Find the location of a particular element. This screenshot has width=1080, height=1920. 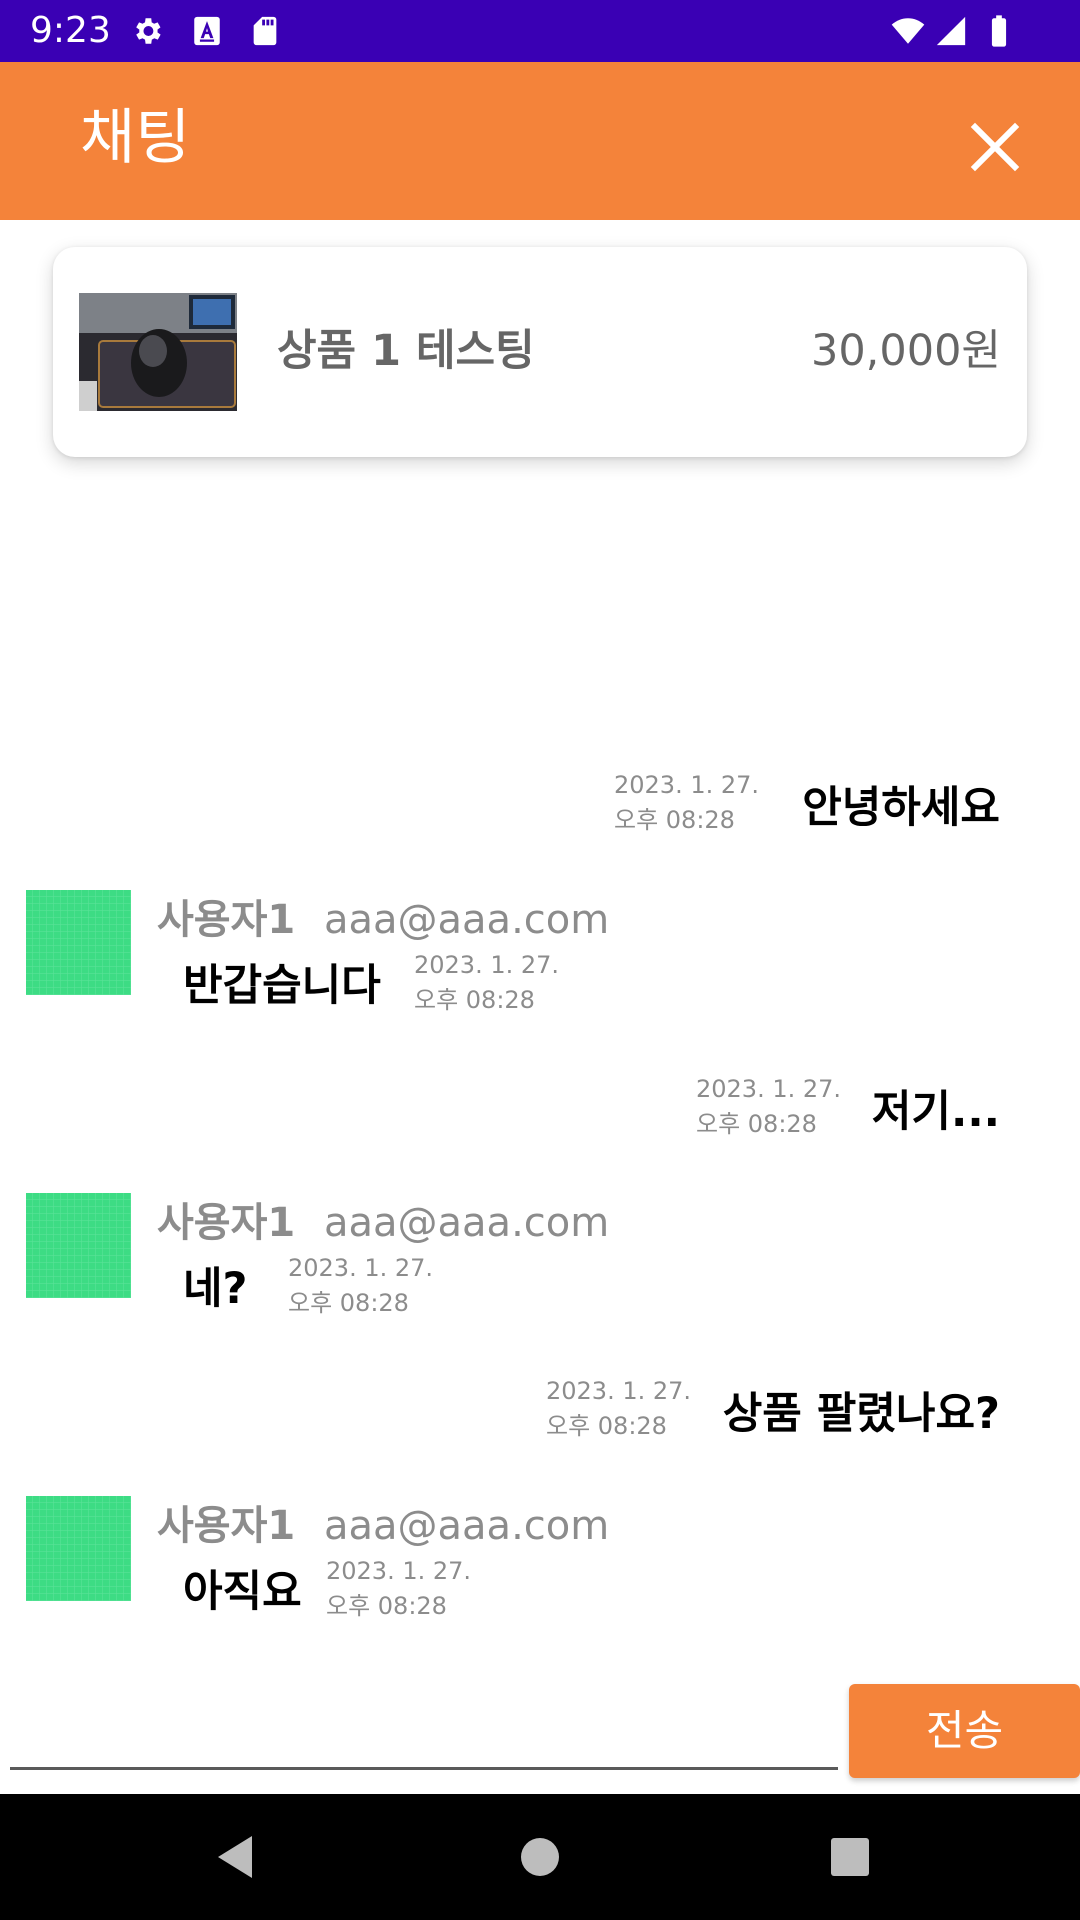

sd-card-icon is located at coordinates (265, 31).